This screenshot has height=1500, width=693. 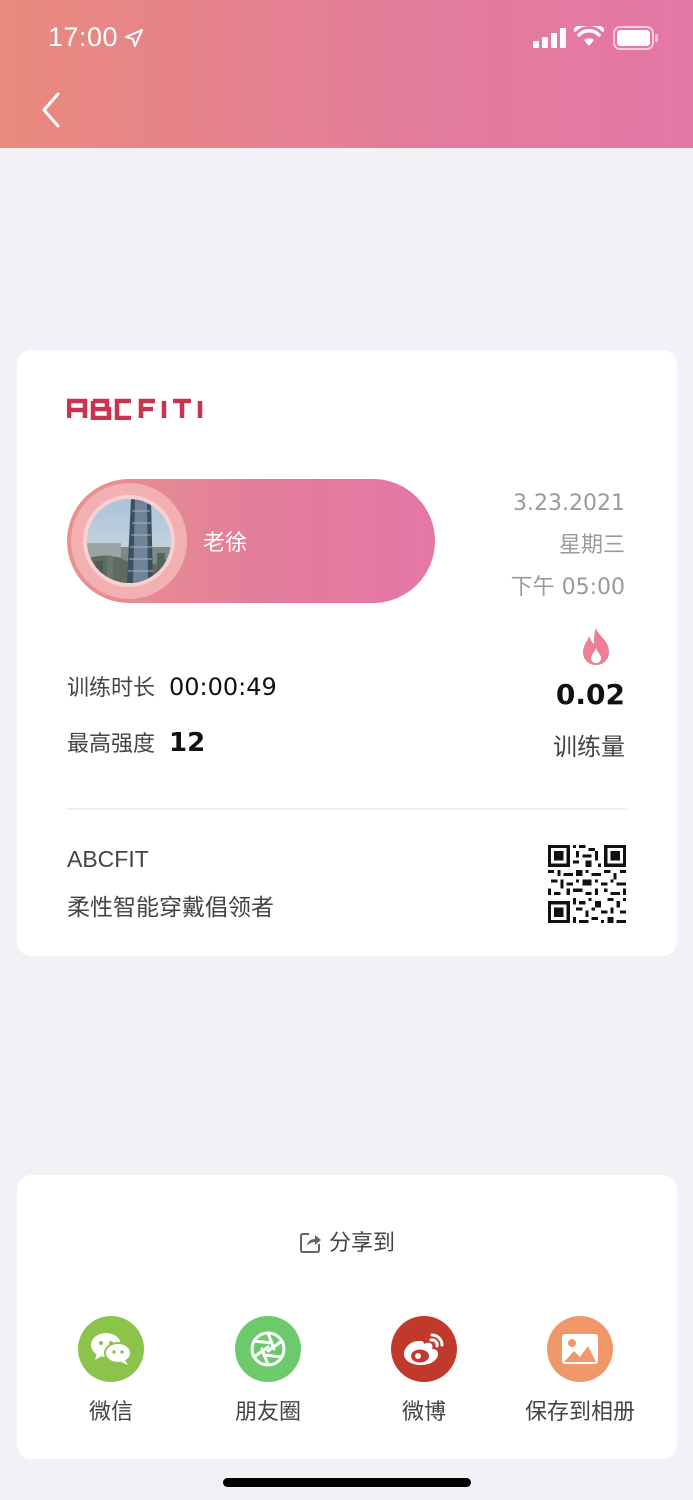 I want to click on avatar-ring, so click(x=129, y=541).